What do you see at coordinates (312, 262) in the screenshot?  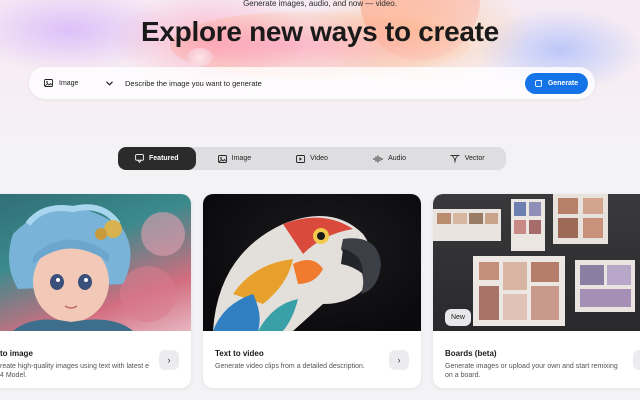 I see `card-image-parrot` at bounding box center [312, 262].